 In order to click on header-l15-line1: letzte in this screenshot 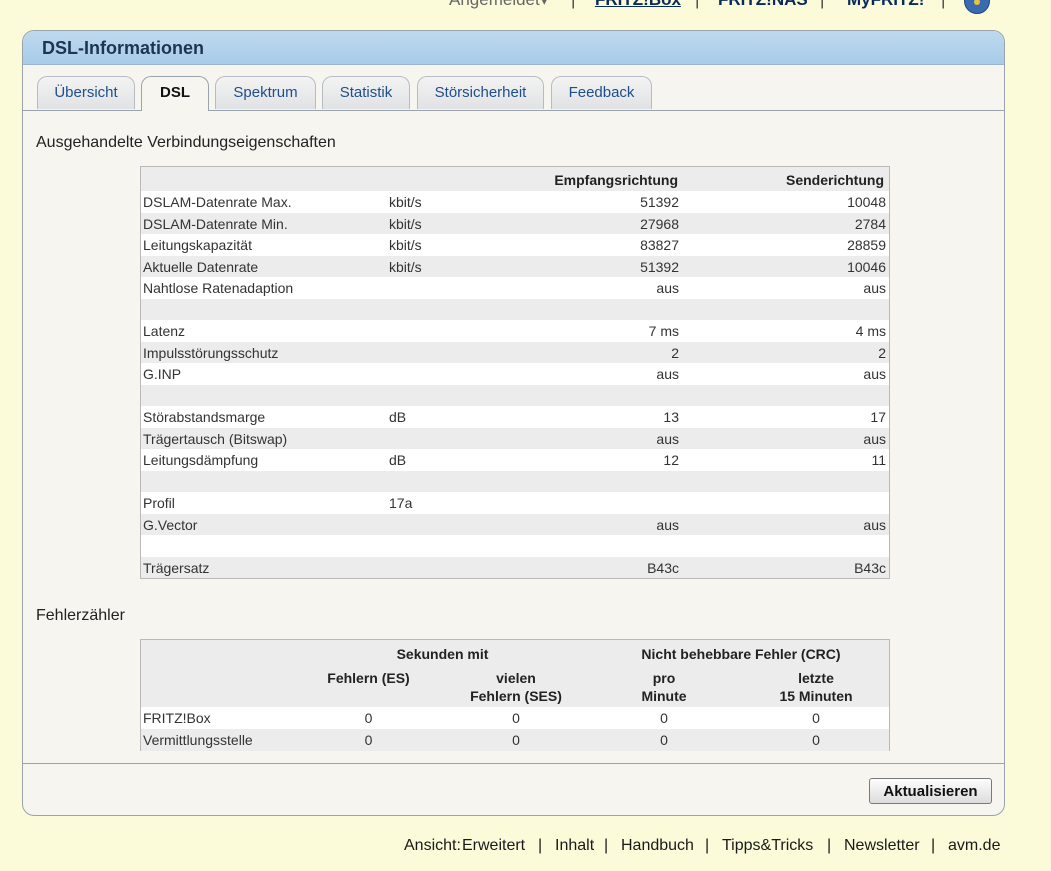, I will do `click(816, 678)`.